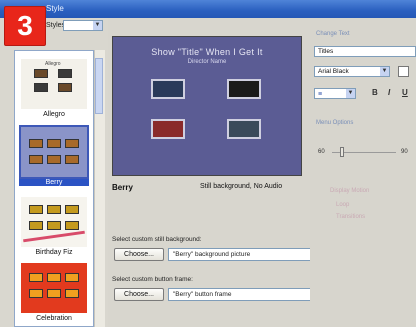  I want to click on list-item: Allegro Allegro, so click(54, 88).